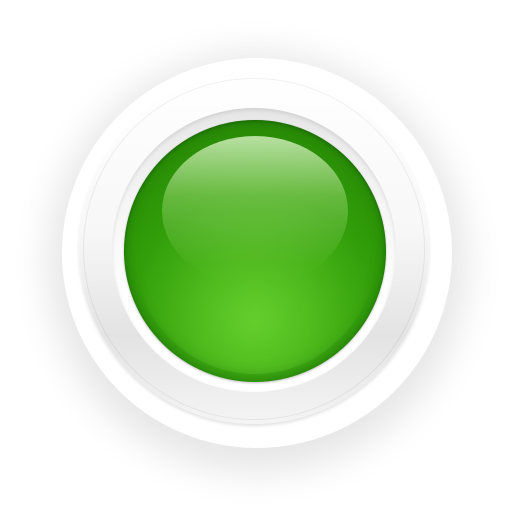 The width and height of the screenshot is (505, 505). Describe the element at coordinates (255, 211) in the screenshot. I see `gloss-highlight` at that location.